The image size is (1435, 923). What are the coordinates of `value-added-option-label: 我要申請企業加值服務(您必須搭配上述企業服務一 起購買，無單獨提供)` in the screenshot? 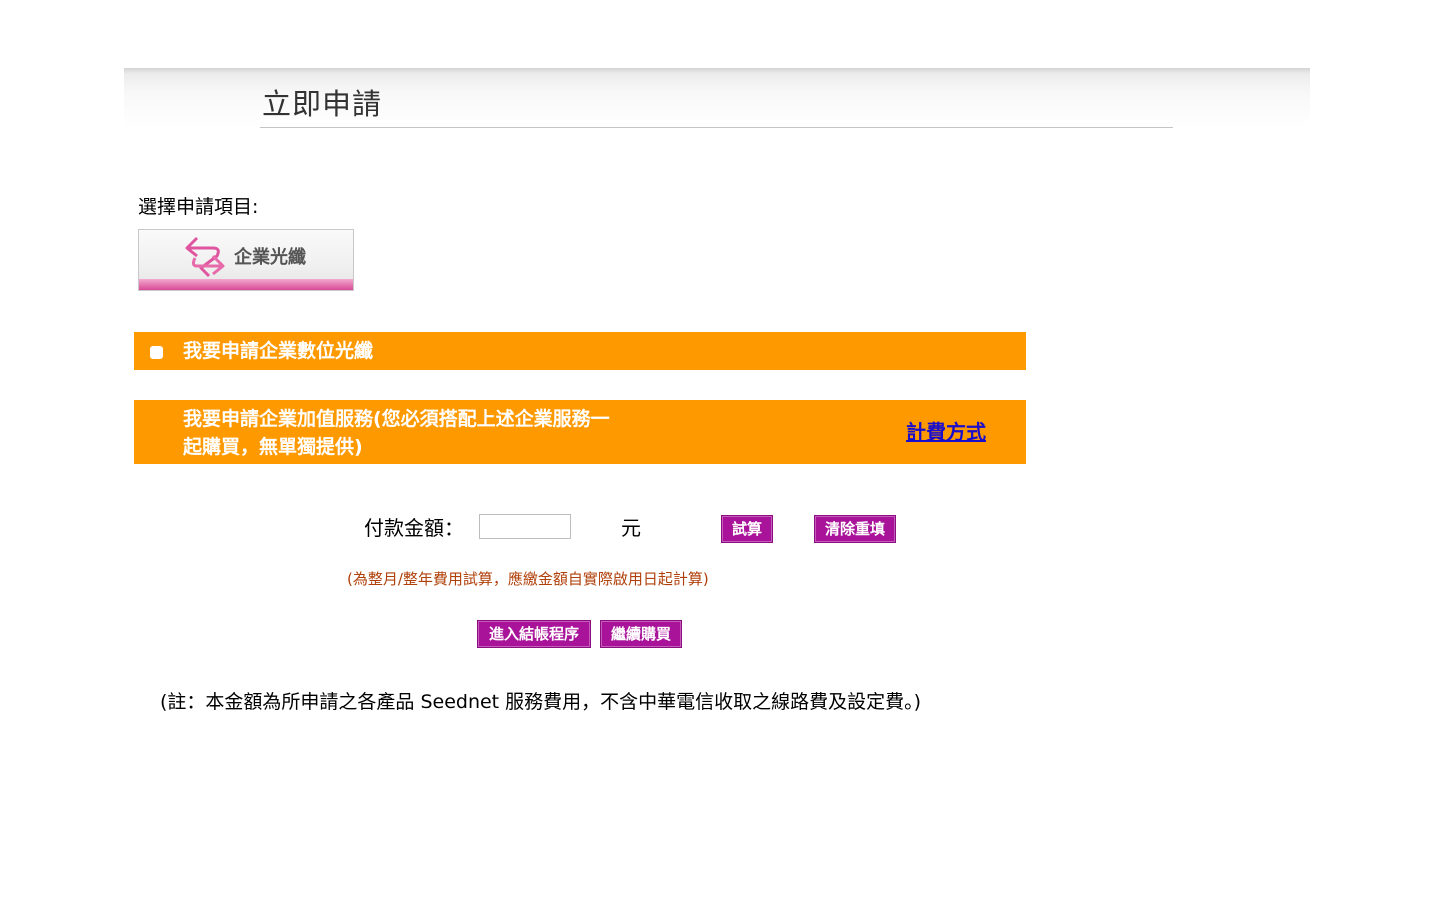 It's located at (433, 433).